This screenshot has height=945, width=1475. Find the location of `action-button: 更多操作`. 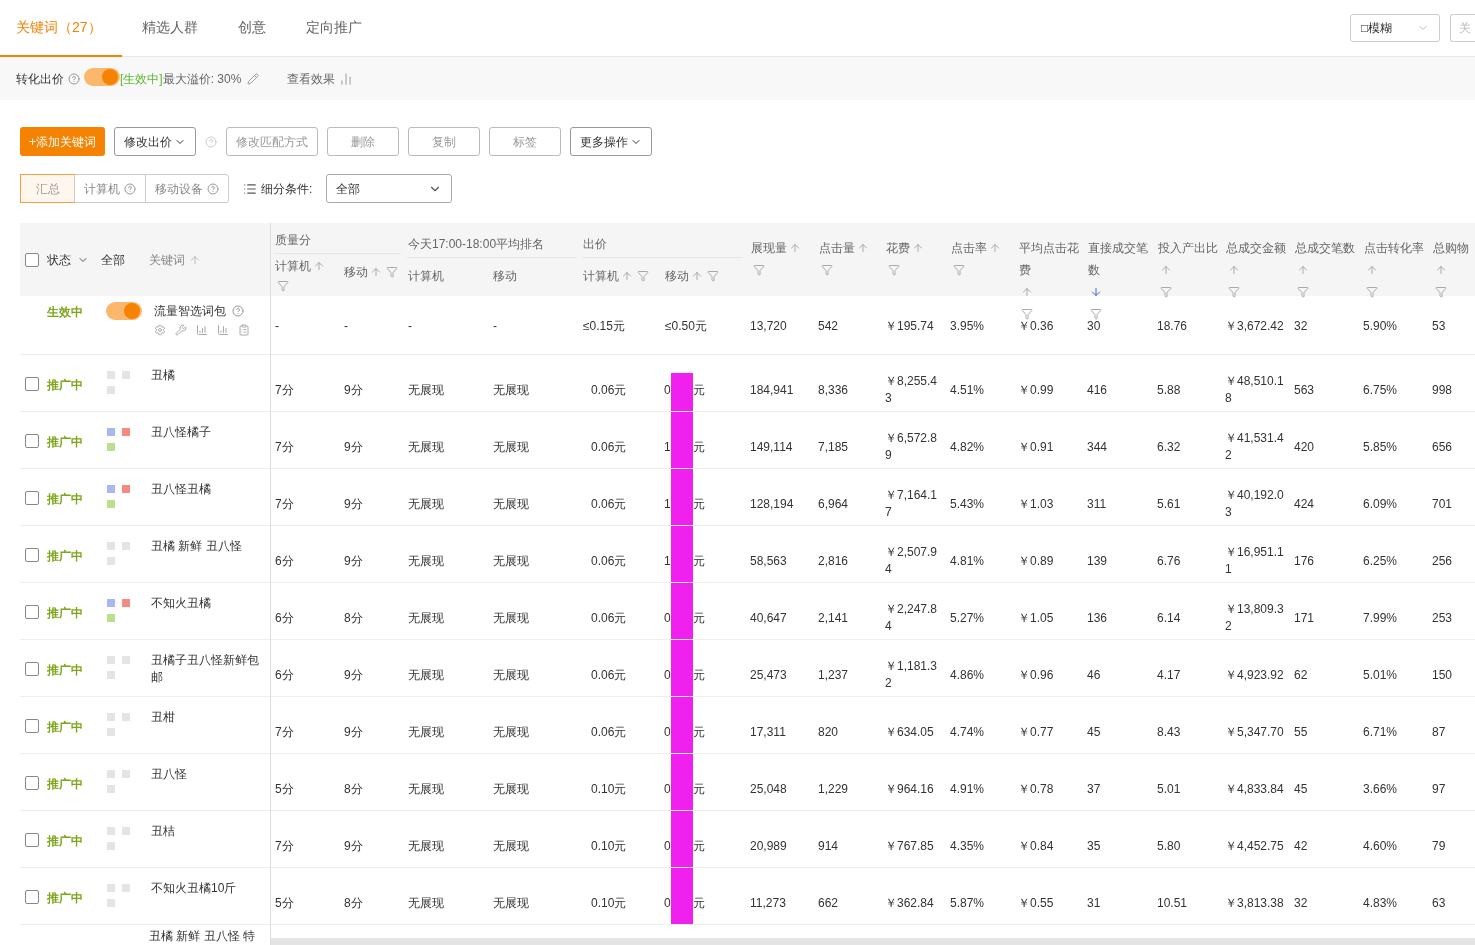

action-button: 更多操作 is located at coordinates (611, 141).